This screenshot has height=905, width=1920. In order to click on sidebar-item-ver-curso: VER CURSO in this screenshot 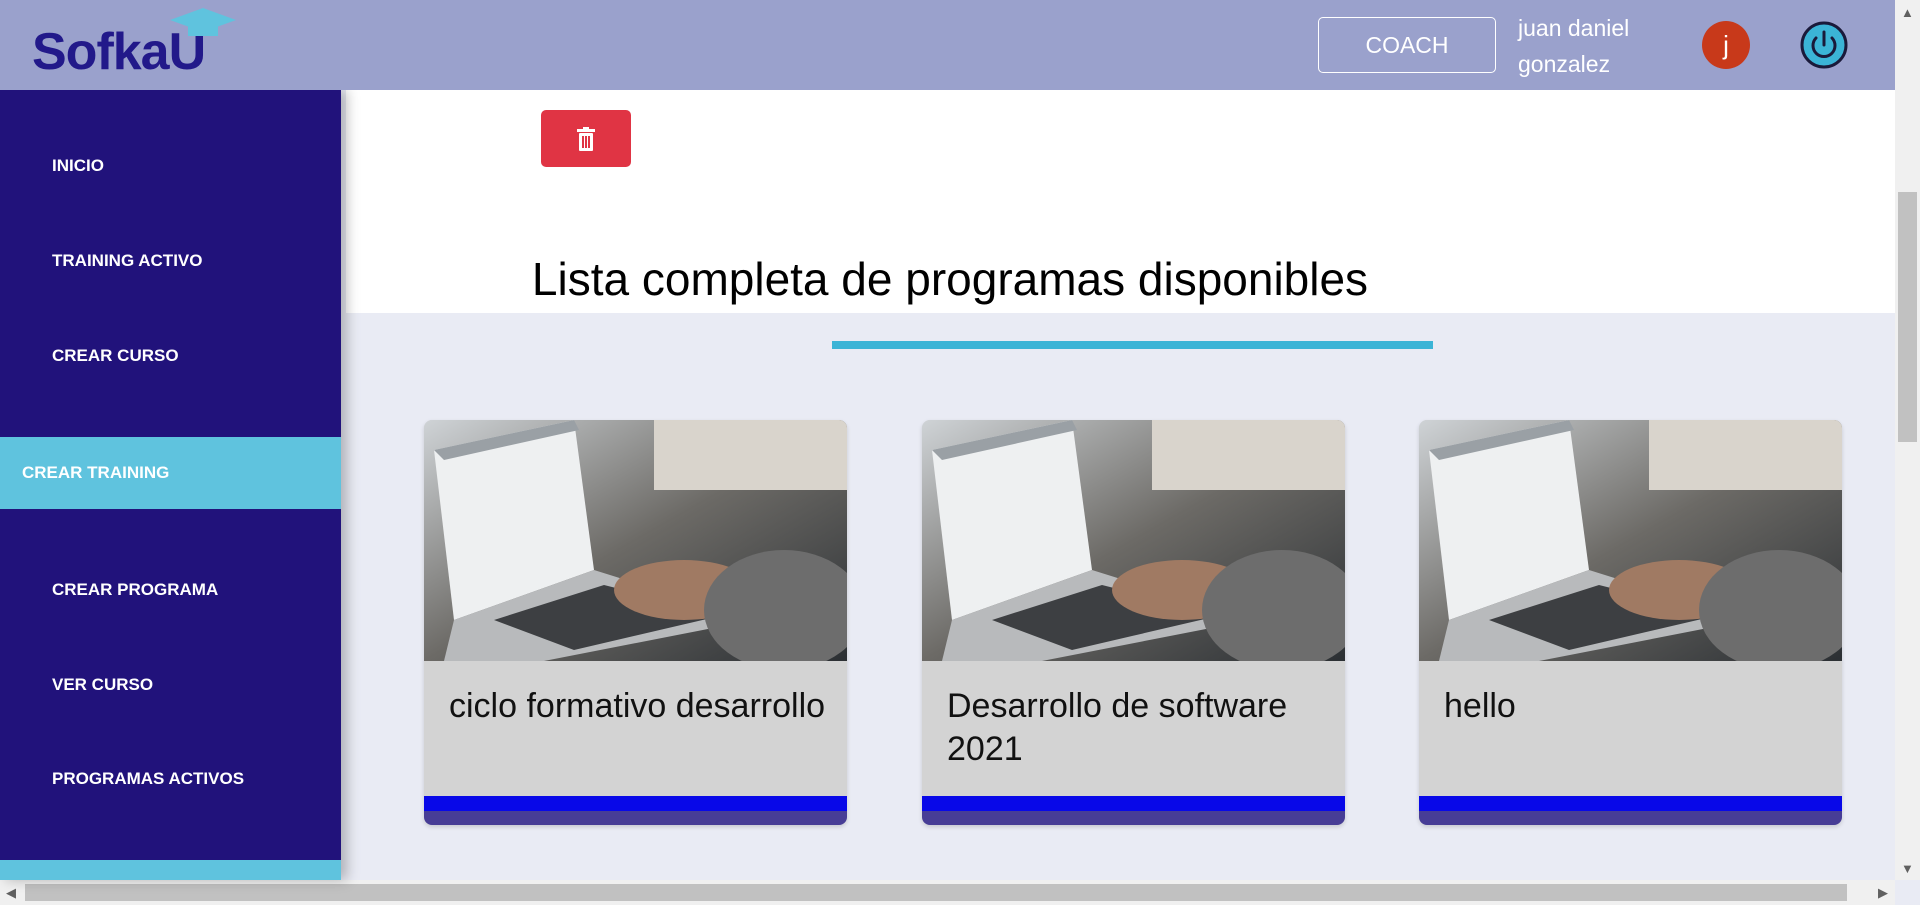, I will do `click(102, 685)`.